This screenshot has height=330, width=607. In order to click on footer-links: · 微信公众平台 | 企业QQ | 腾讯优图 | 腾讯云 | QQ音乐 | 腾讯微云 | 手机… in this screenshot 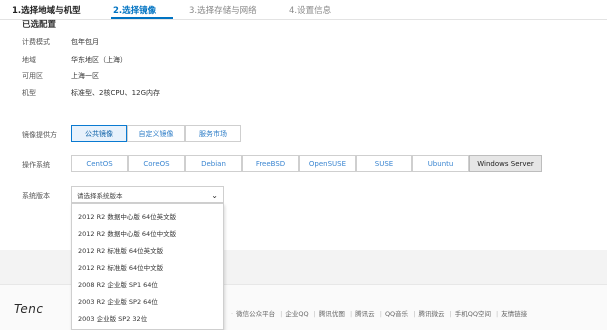, I will do `click(379, 314)`.